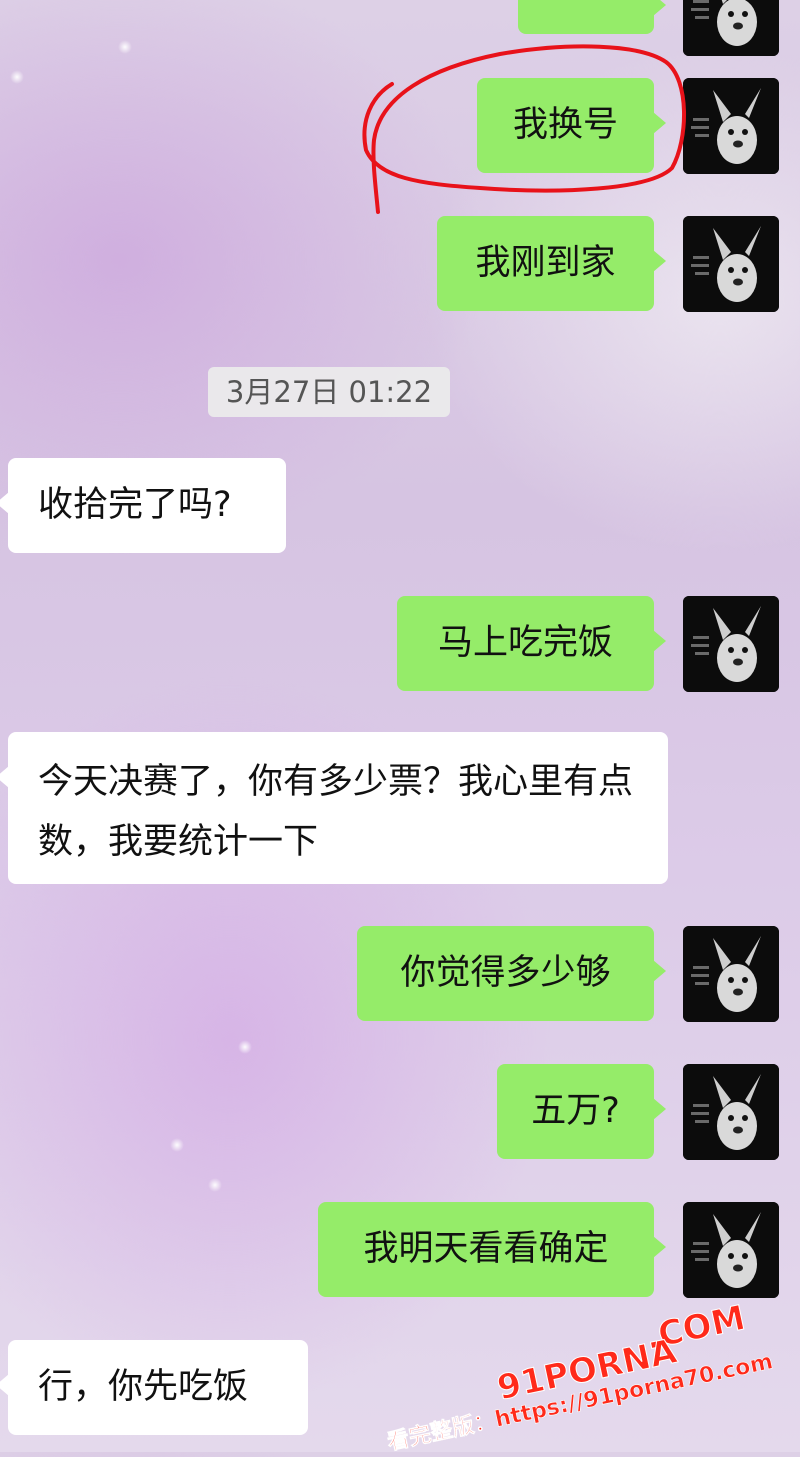 Image resolution: width=800 pixels, height=1457 pixels. What do you see at coordinates (329, 392) in the screenshot?
I see `chat-timestamp: 3月27日 01:22` at bounding box center [329, 392].